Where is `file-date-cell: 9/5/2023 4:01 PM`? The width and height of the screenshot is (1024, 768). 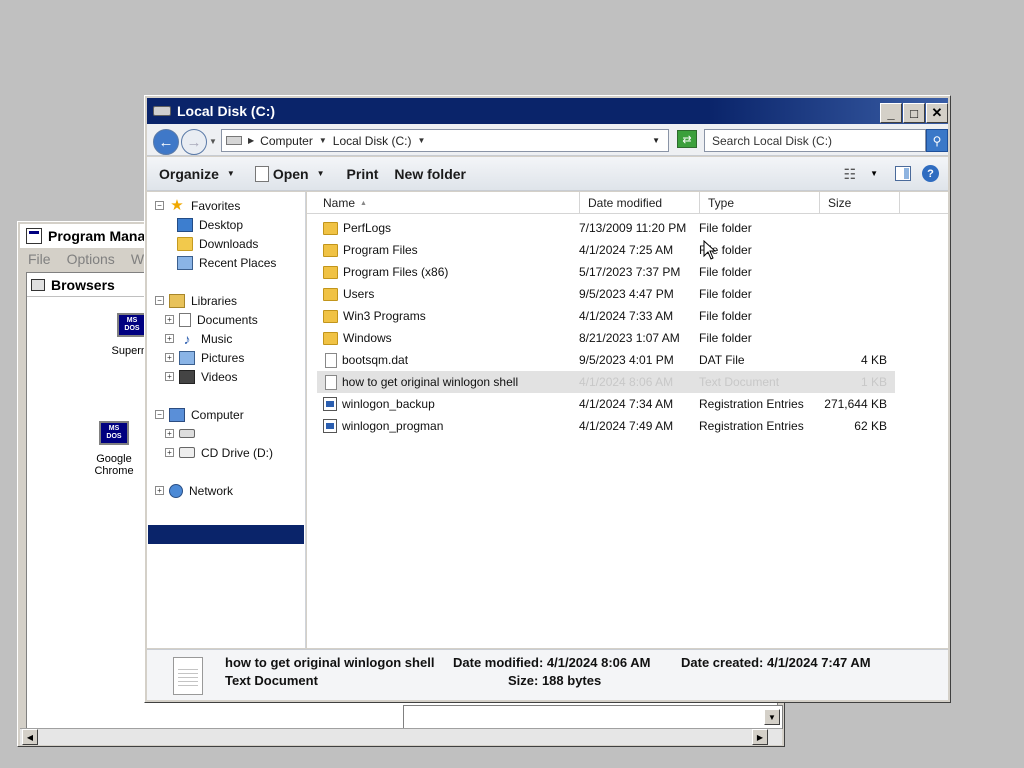
file-date-cell: 9/5/2023 4:01 PM is located at coordinates (626, 360).